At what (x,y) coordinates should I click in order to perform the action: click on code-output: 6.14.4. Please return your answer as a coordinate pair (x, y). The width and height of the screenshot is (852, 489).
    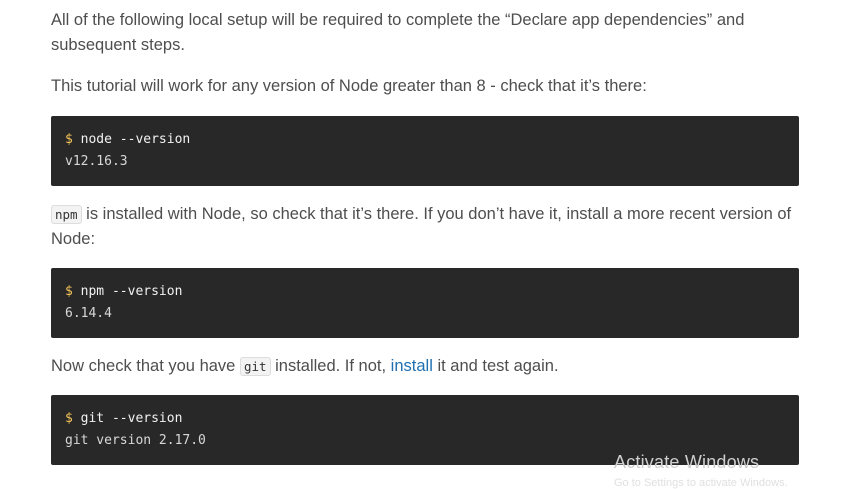
    Looking at the image, I should click on (88, 313).